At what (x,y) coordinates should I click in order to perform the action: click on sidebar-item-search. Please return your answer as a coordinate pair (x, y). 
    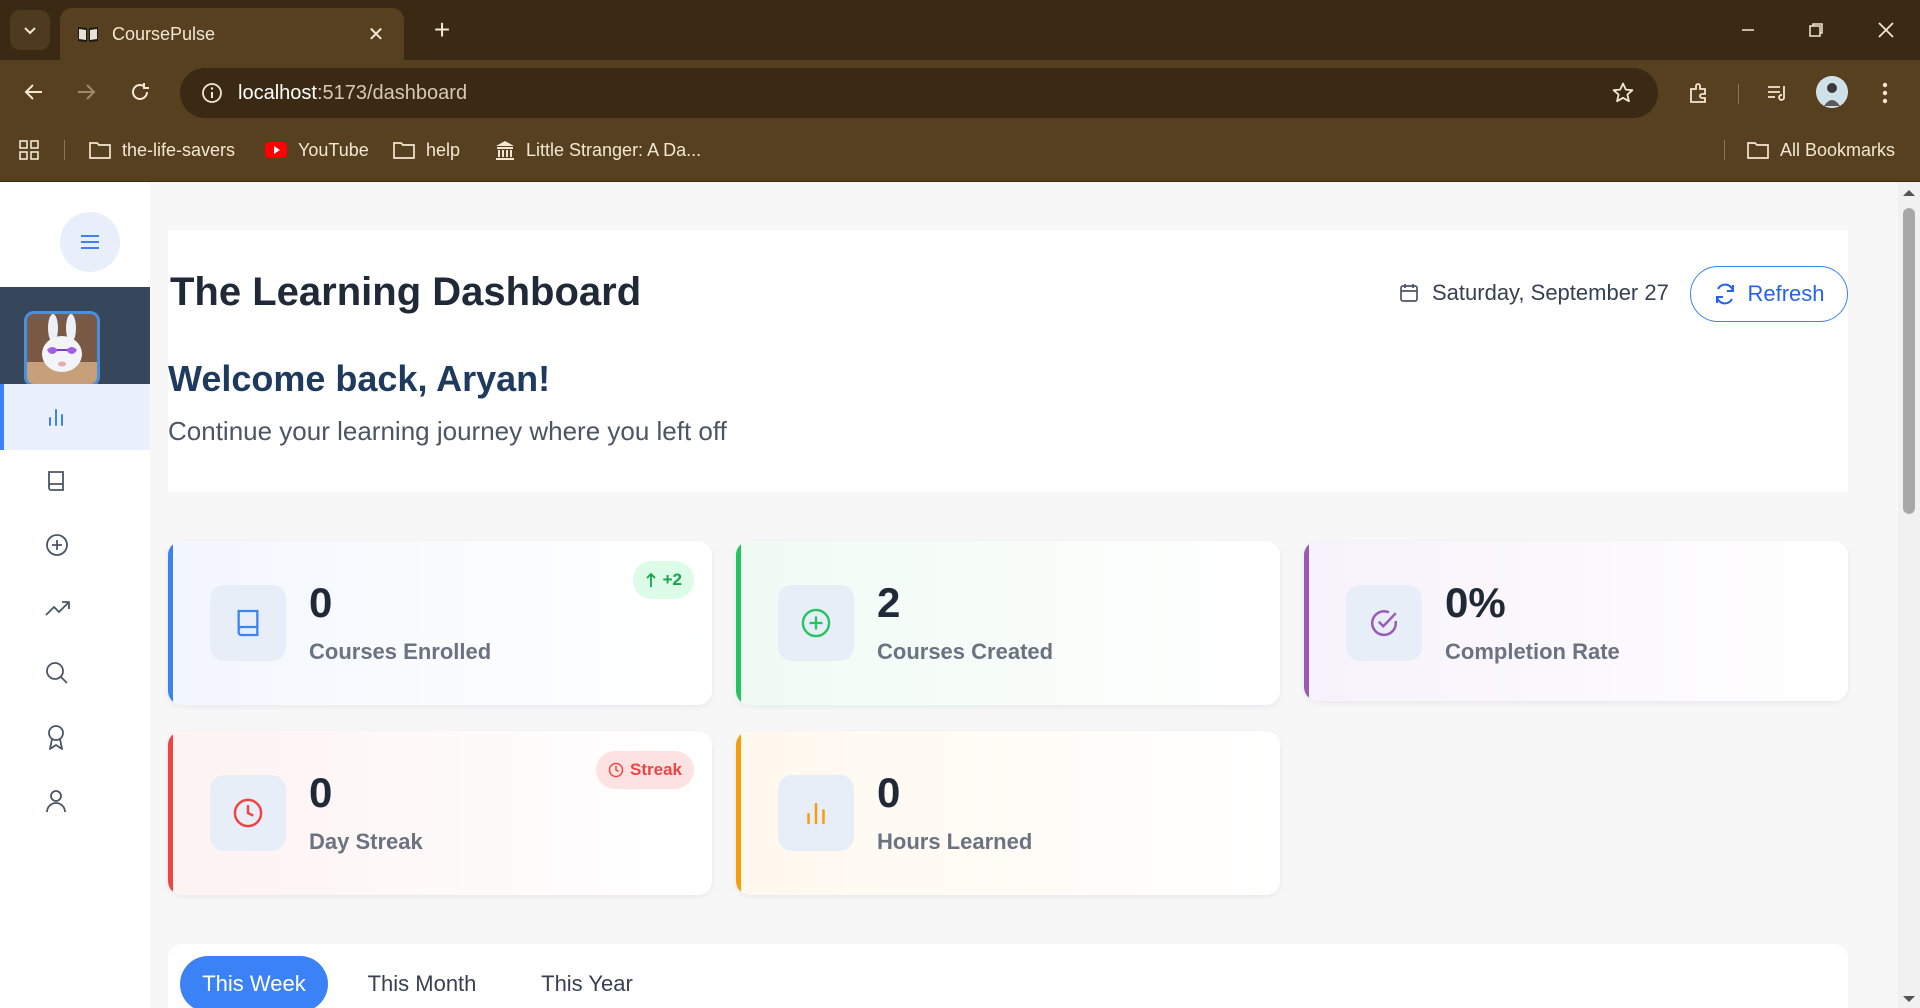
    Looking at the image, I should click on (75, 673).